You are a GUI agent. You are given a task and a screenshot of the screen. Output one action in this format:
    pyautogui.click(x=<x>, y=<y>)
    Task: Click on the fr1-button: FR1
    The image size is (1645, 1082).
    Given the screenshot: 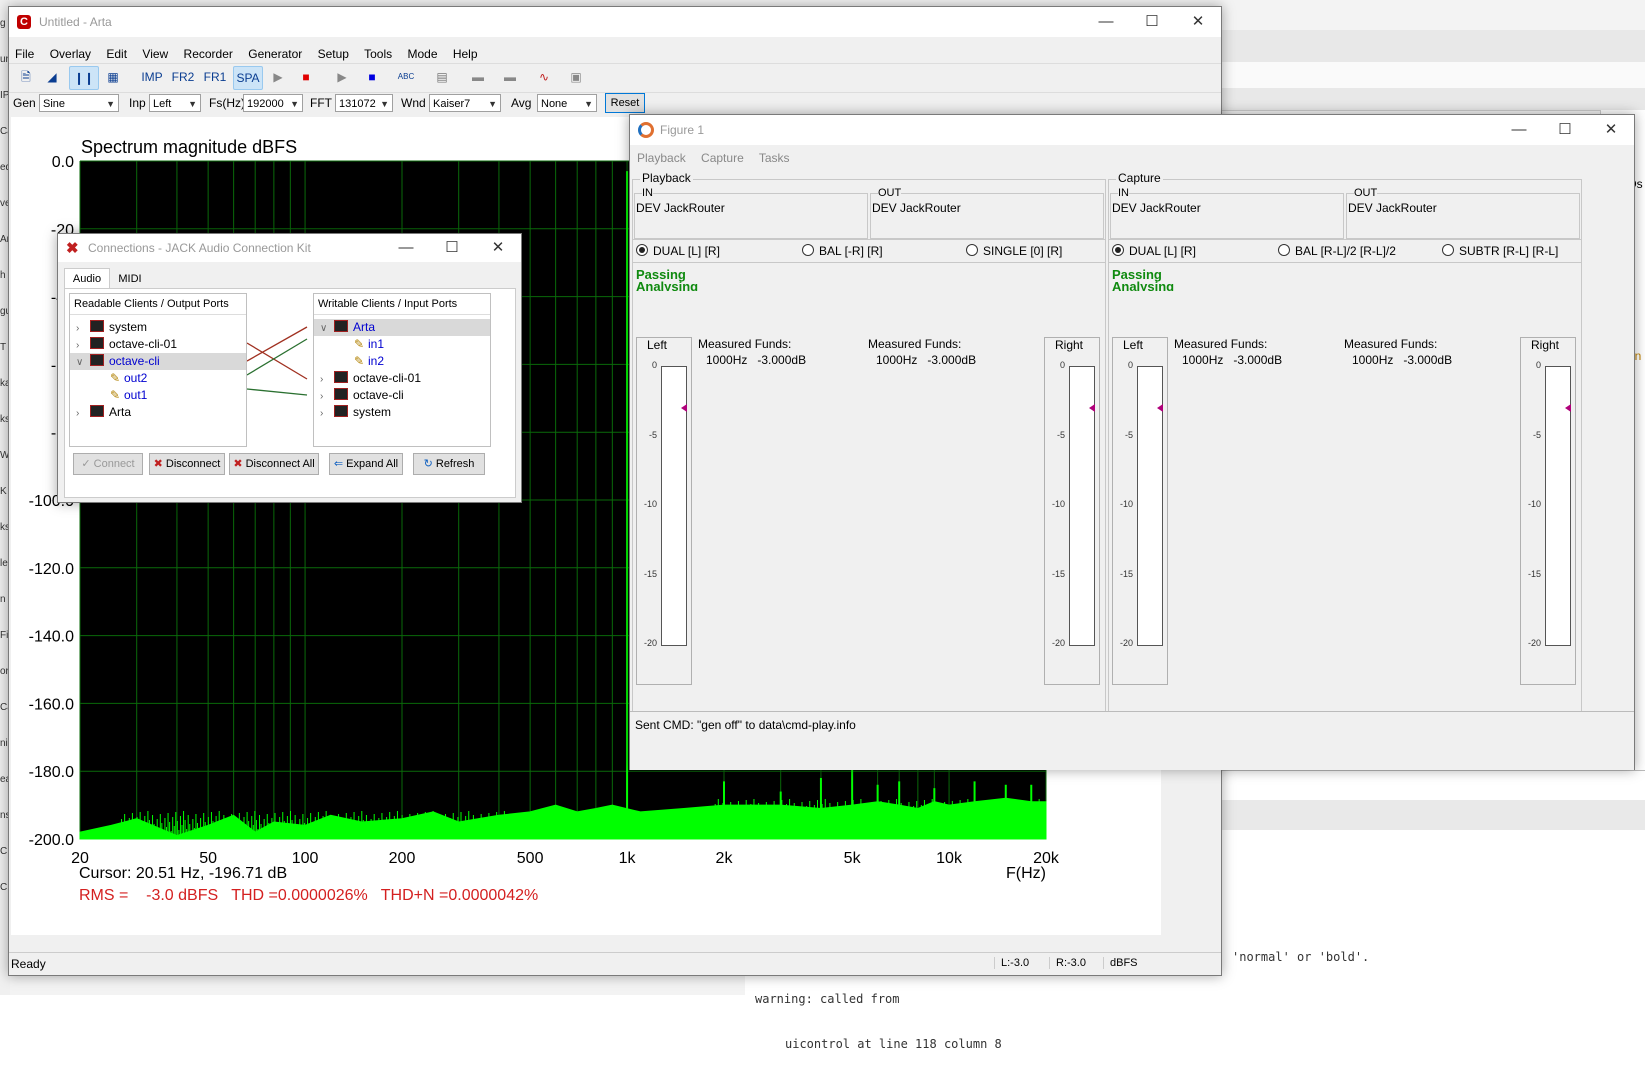 What is the action you would take?
    pyautogui.click(x=215, y=77)
    